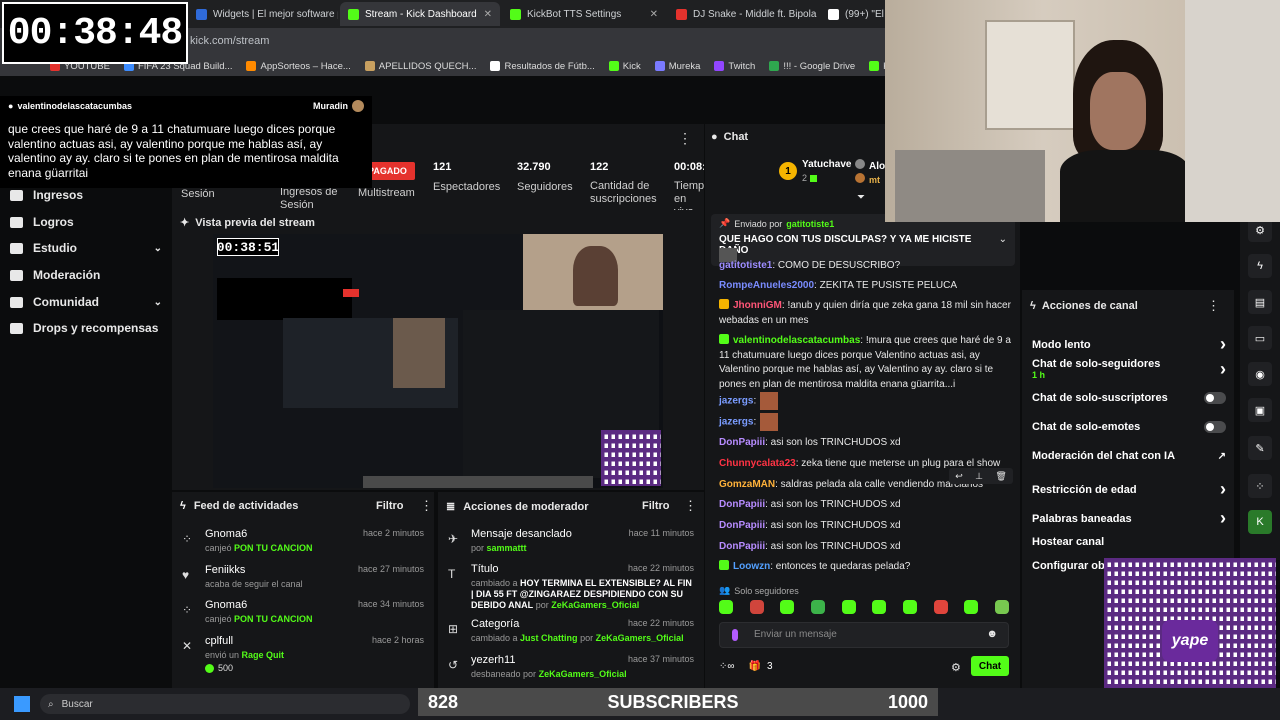 The height and width of the screenshot is (720, 1280). What do you see at coordinates (656, 506) in the screenshot?
I see `mod-filter-button: Filtro` at bounding box center [656, 506].